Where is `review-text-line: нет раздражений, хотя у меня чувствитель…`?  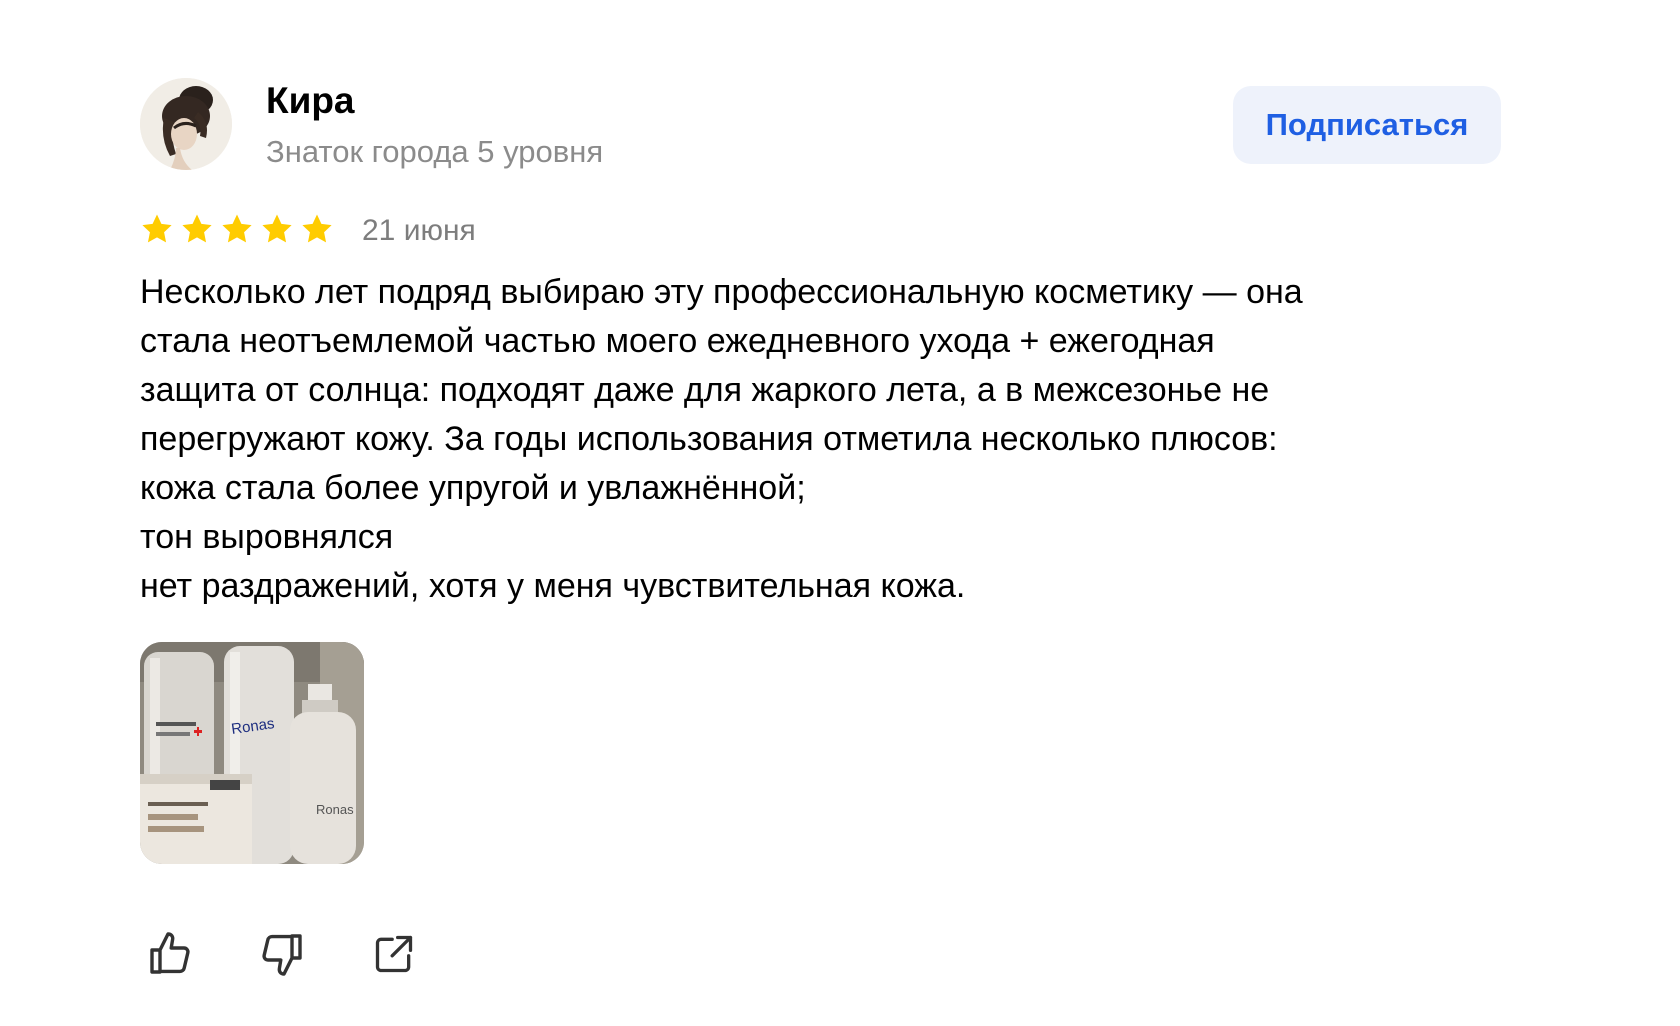
review-text-line: нет раздражений, хотя у меня чувствитель… is located at coordinates (553, 586).